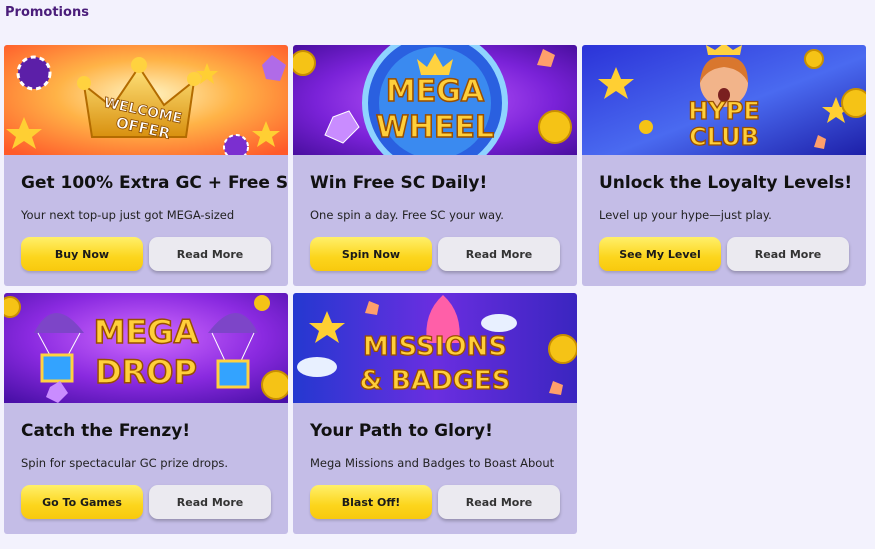  I want to click on banner-text-line-2: & BADGES, so click(434, 381).